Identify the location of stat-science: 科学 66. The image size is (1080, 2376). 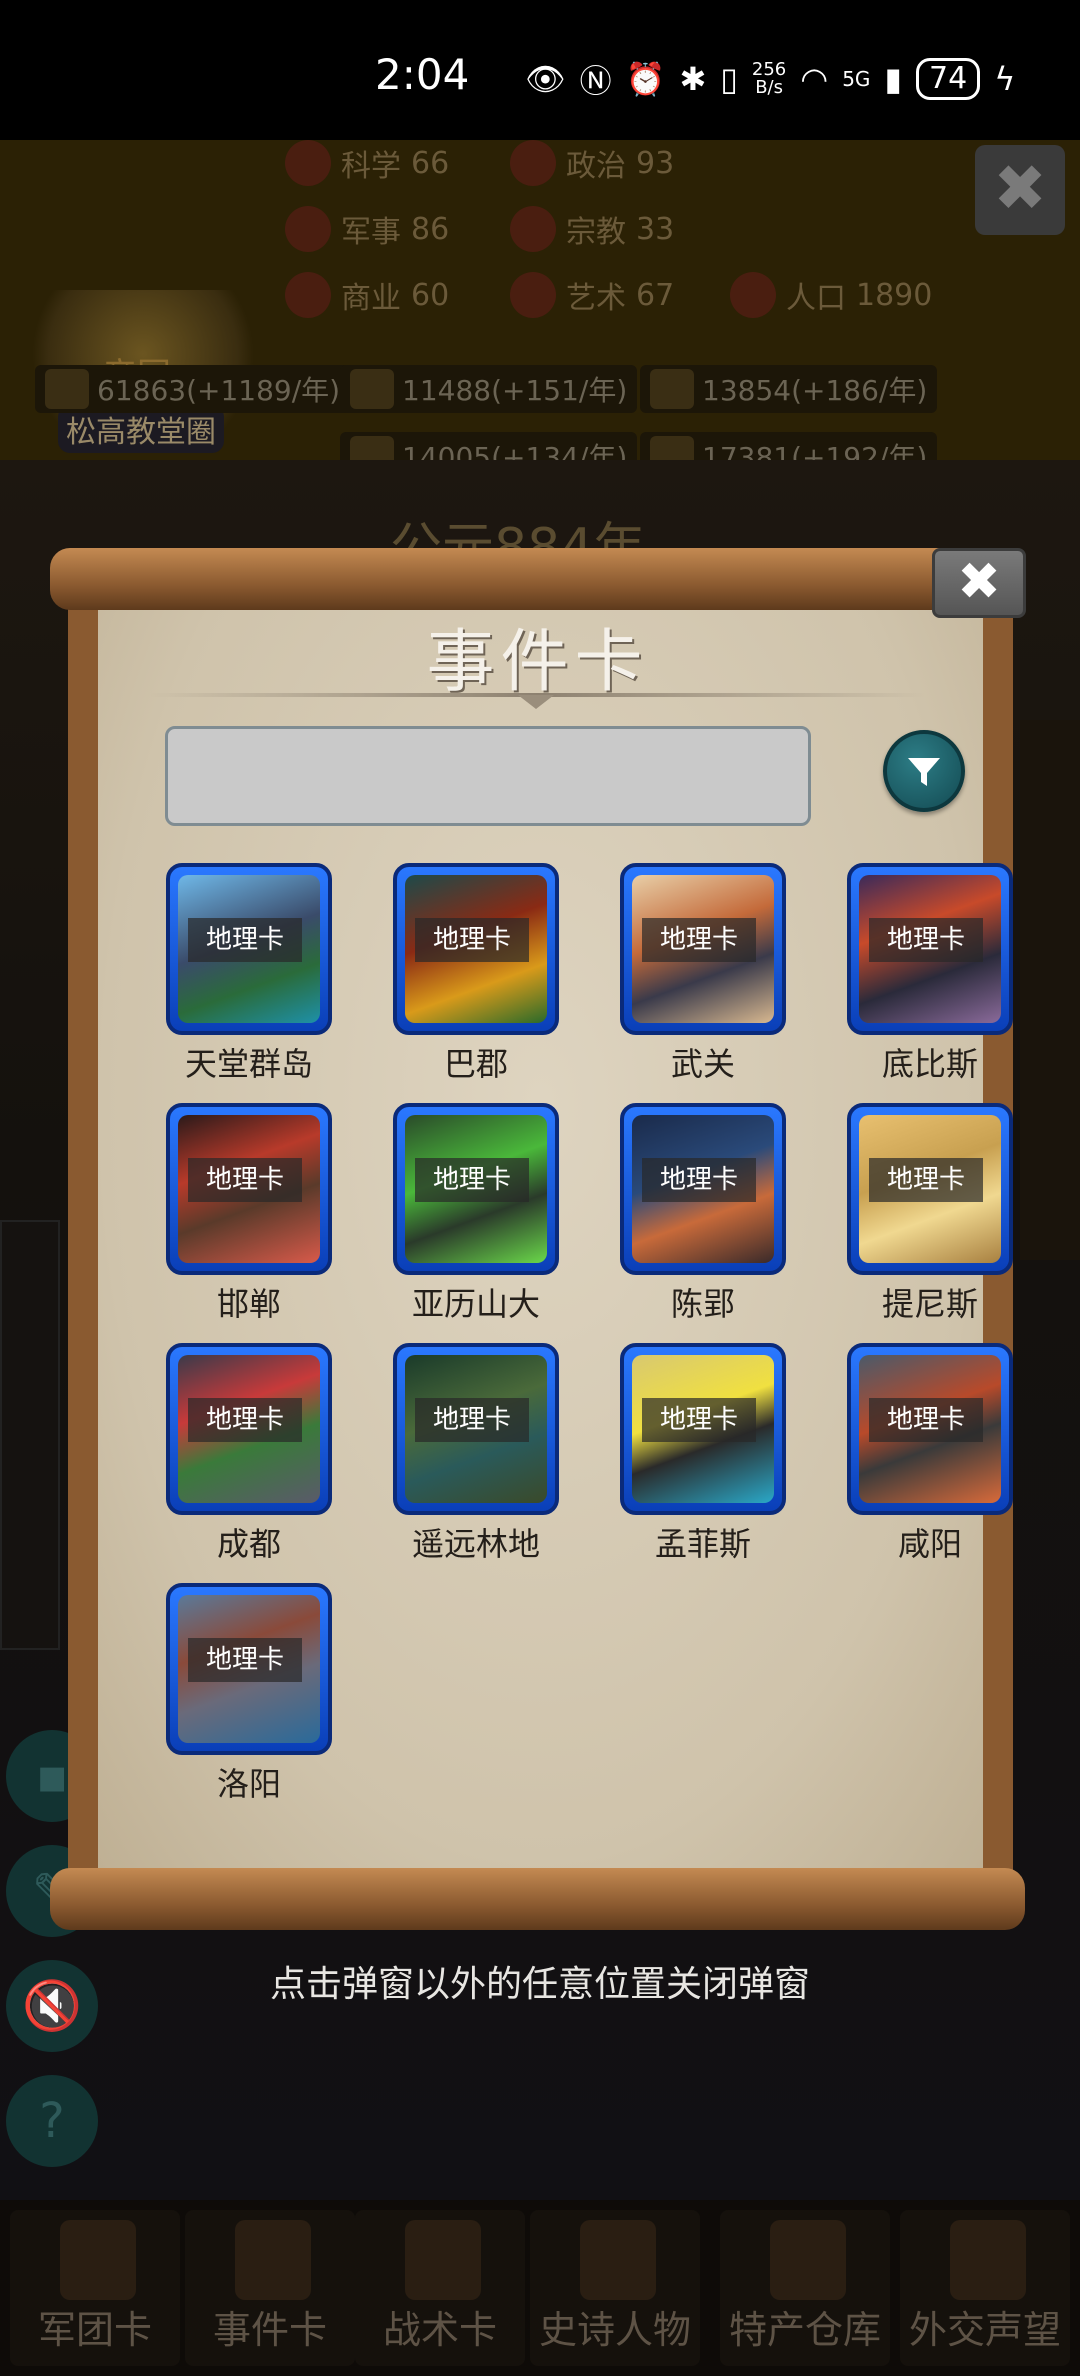
(367, 163).